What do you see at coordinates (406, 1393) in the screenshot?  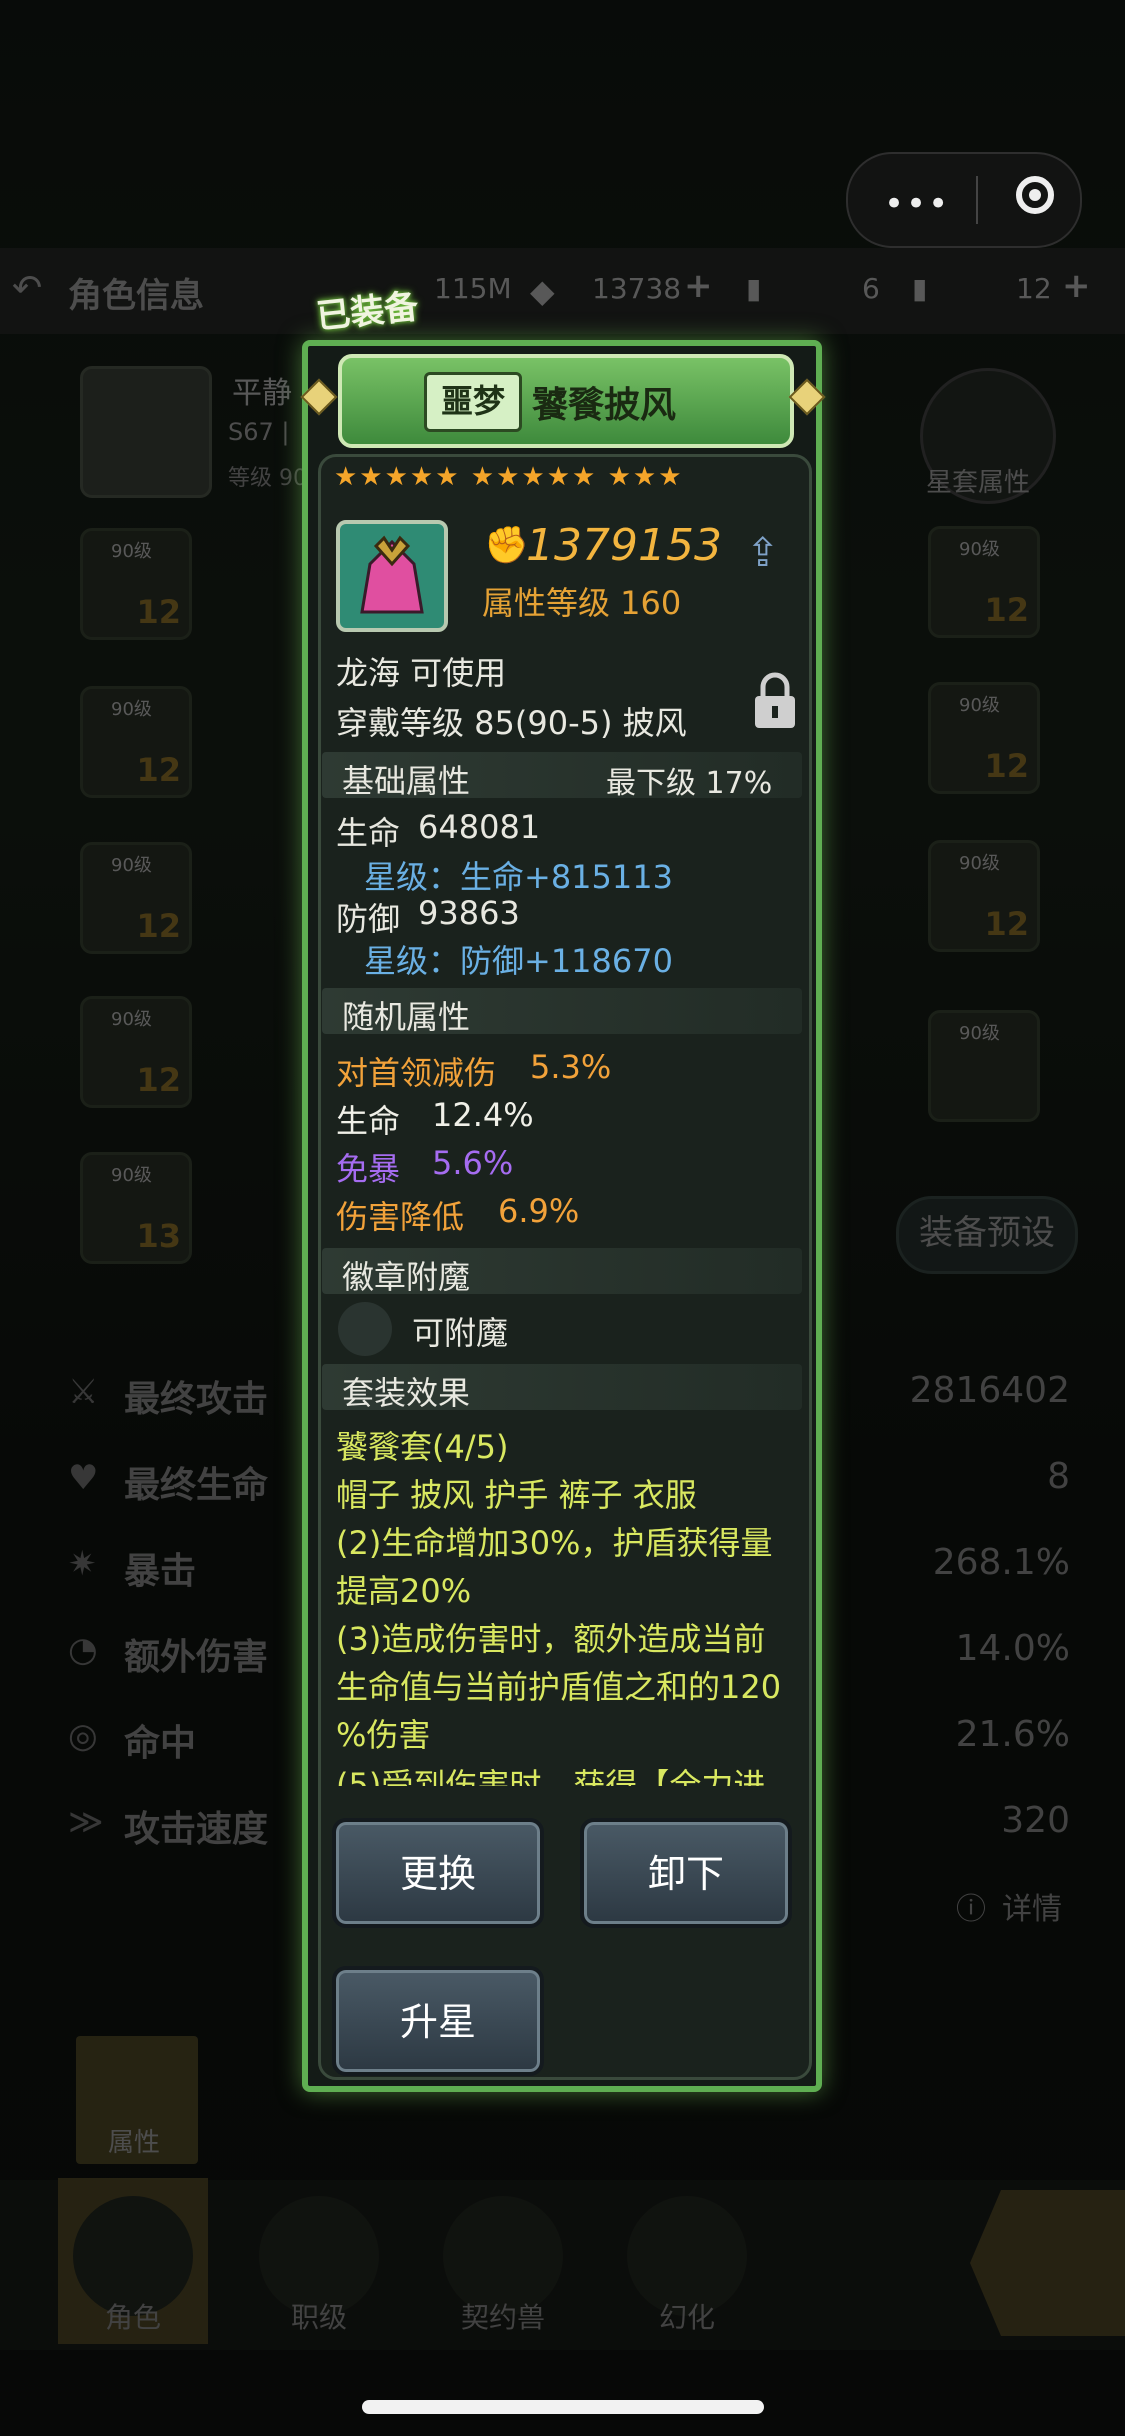 I see `section-title: 套装效果` at bounding box center [406, 1393].